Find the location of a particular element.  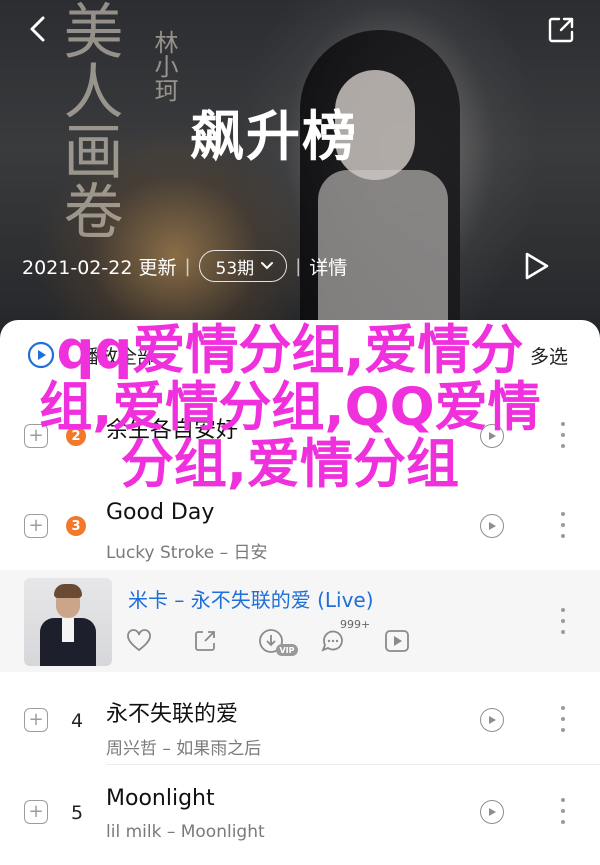

now-playing-row: 米卡 – 永不失联的爱 (Live) VIP 999+ is located at coordinates (300, 621).